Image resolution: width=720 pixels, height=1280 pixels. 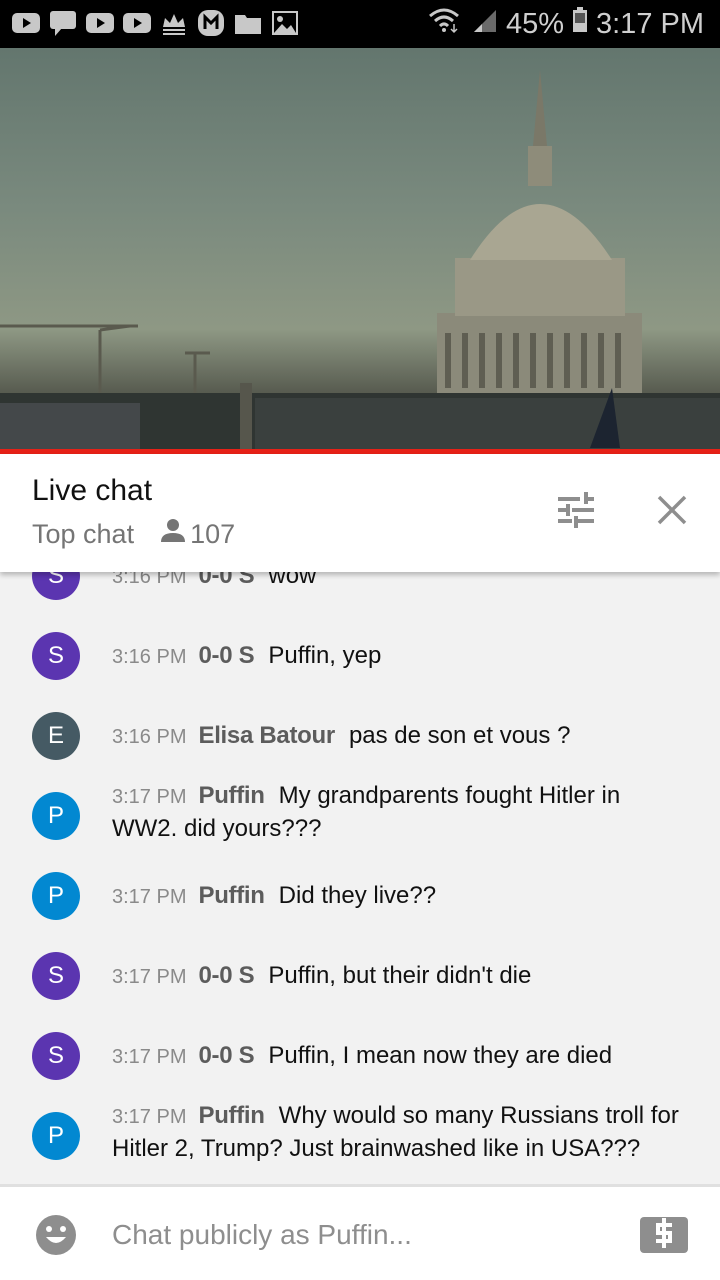 I want to click on close-icon, so click(x=672, y=512).